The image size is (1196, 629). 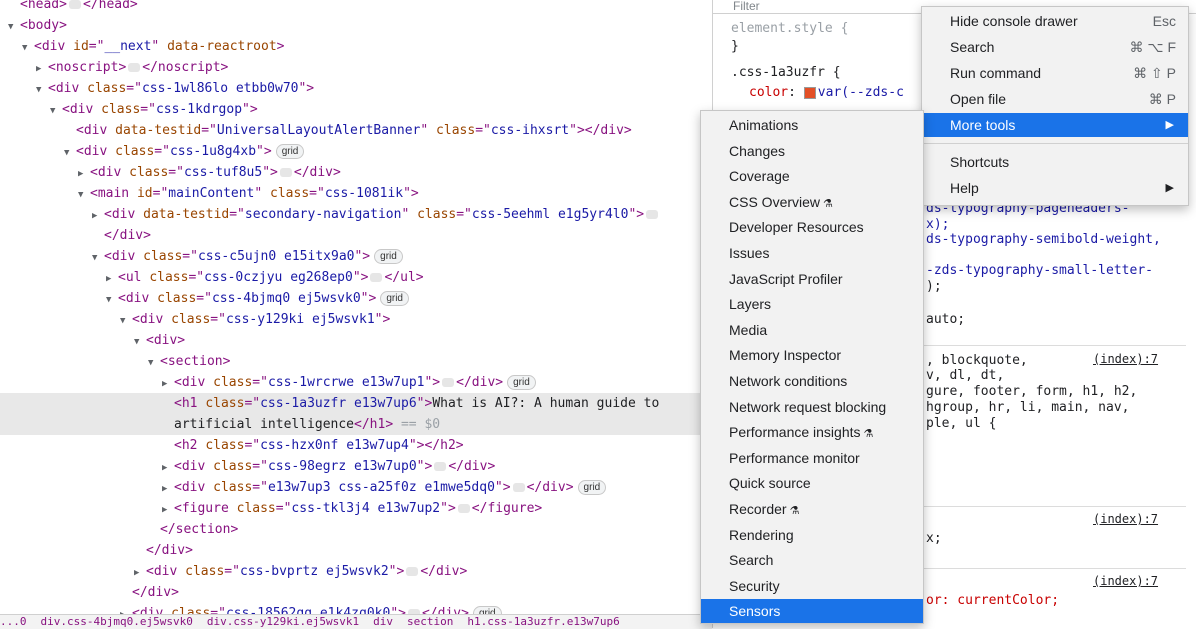 What do you see at coordinates (812, 407) in the screenshot?
I see `tool-item-network-request-blocking: Network request blocking` at bounding box center [812, 407].